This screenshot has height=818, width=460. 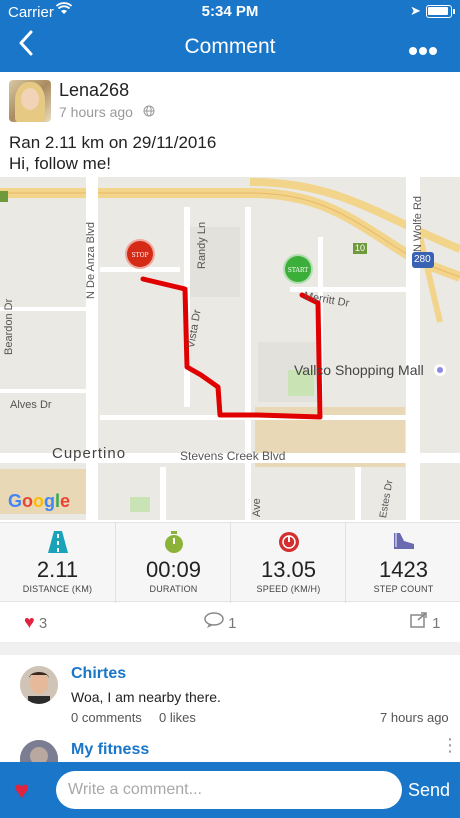 I want to click on status-bar: Carrier 5:34 PM ➤, so click(x=230, y=12).